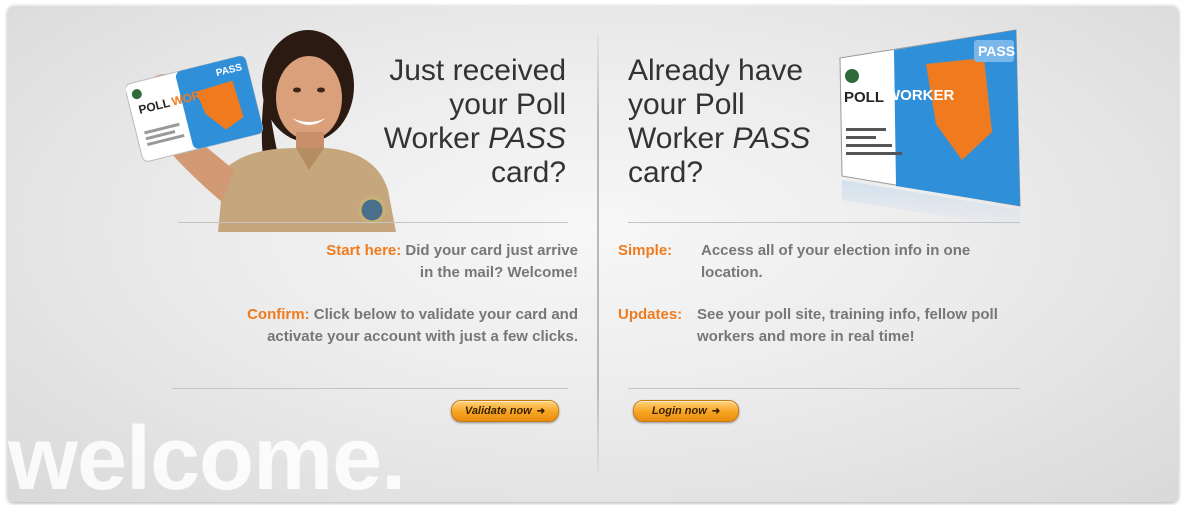  What do you see at coordinates (920, 95) in the screenshot?
I see `card-worker-text: WORKER` at bounding box center [920, 95].